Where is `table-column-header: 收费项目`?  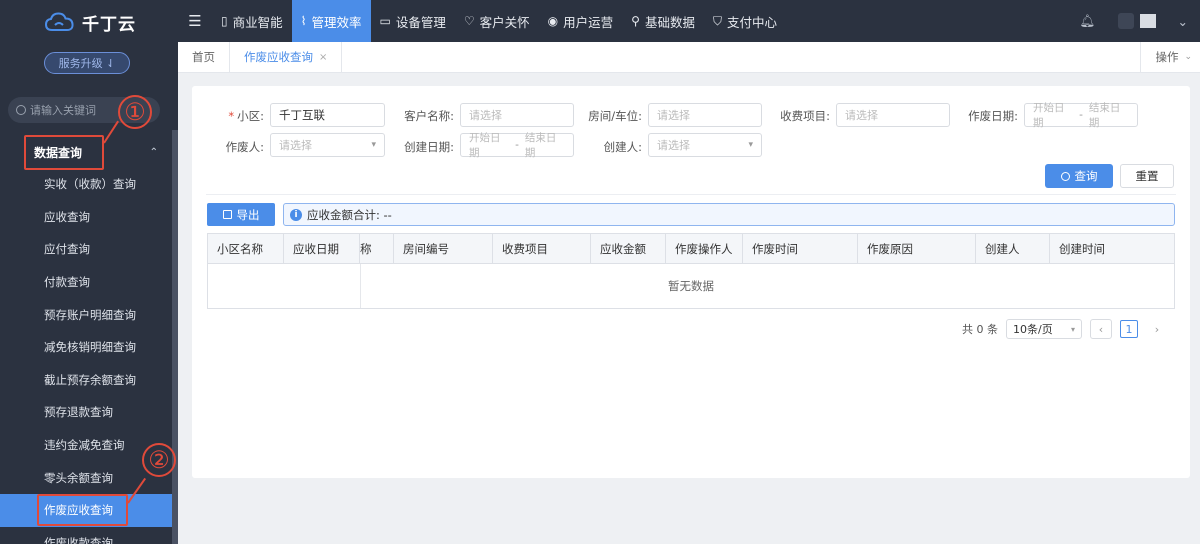
table-column-header: 收费项目 is located at coordinates (542, 249).